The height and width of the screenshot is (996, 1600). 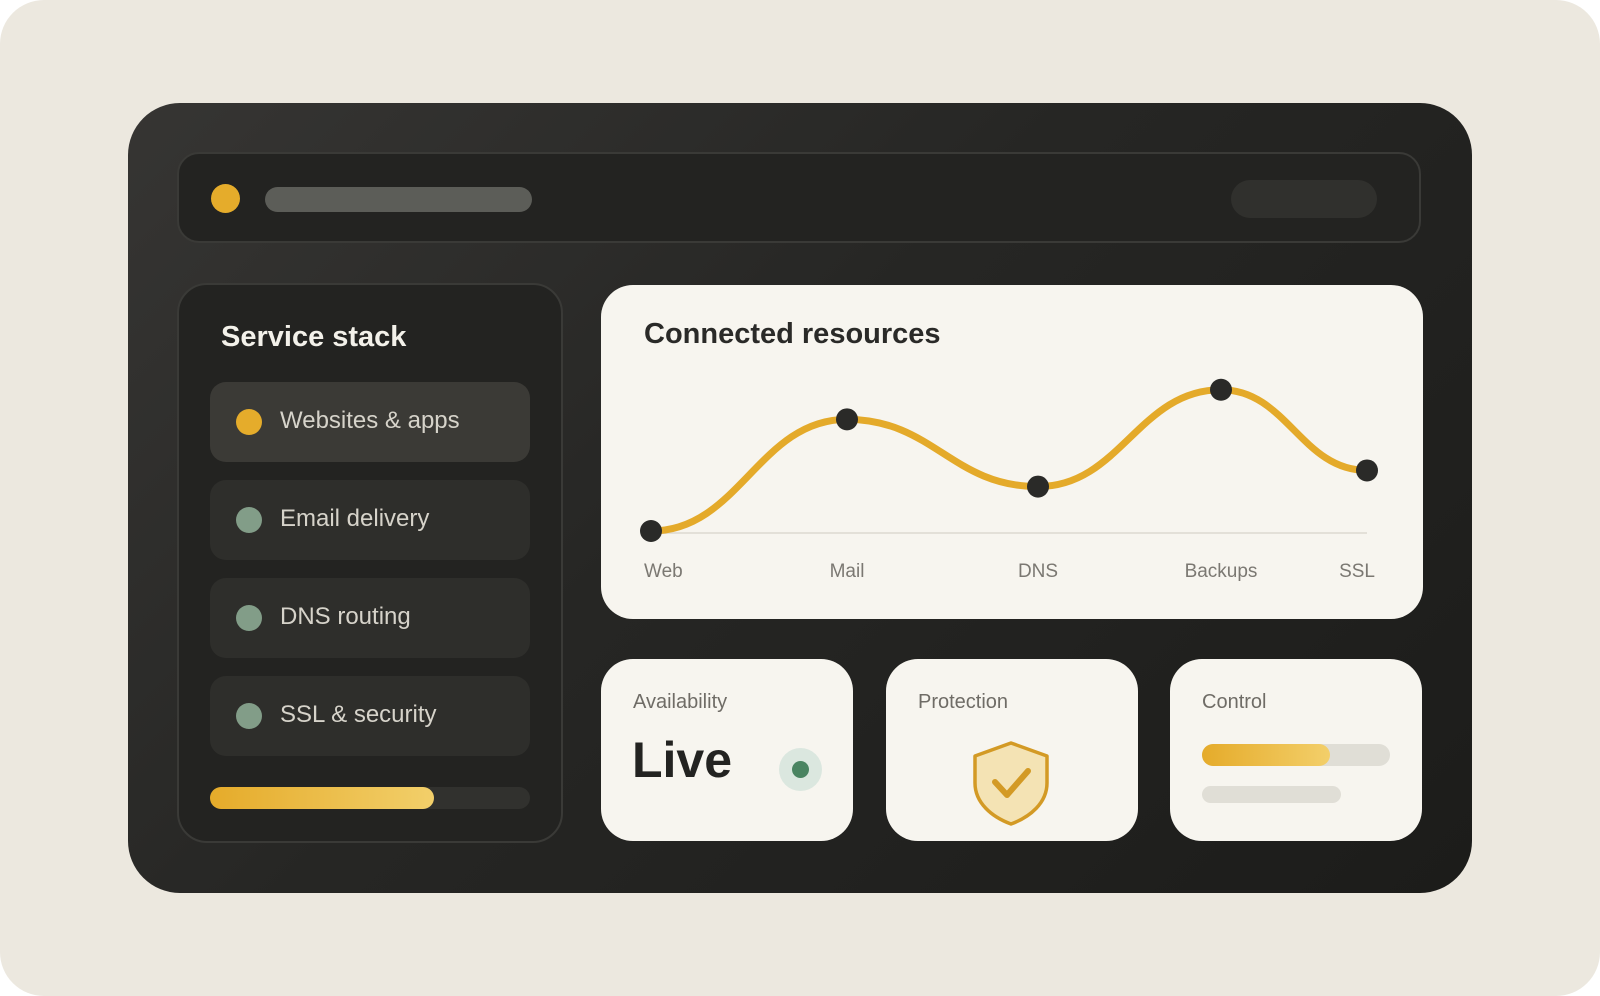 I want to click on sidebar-progress-fill, so click(x=322, y=798).